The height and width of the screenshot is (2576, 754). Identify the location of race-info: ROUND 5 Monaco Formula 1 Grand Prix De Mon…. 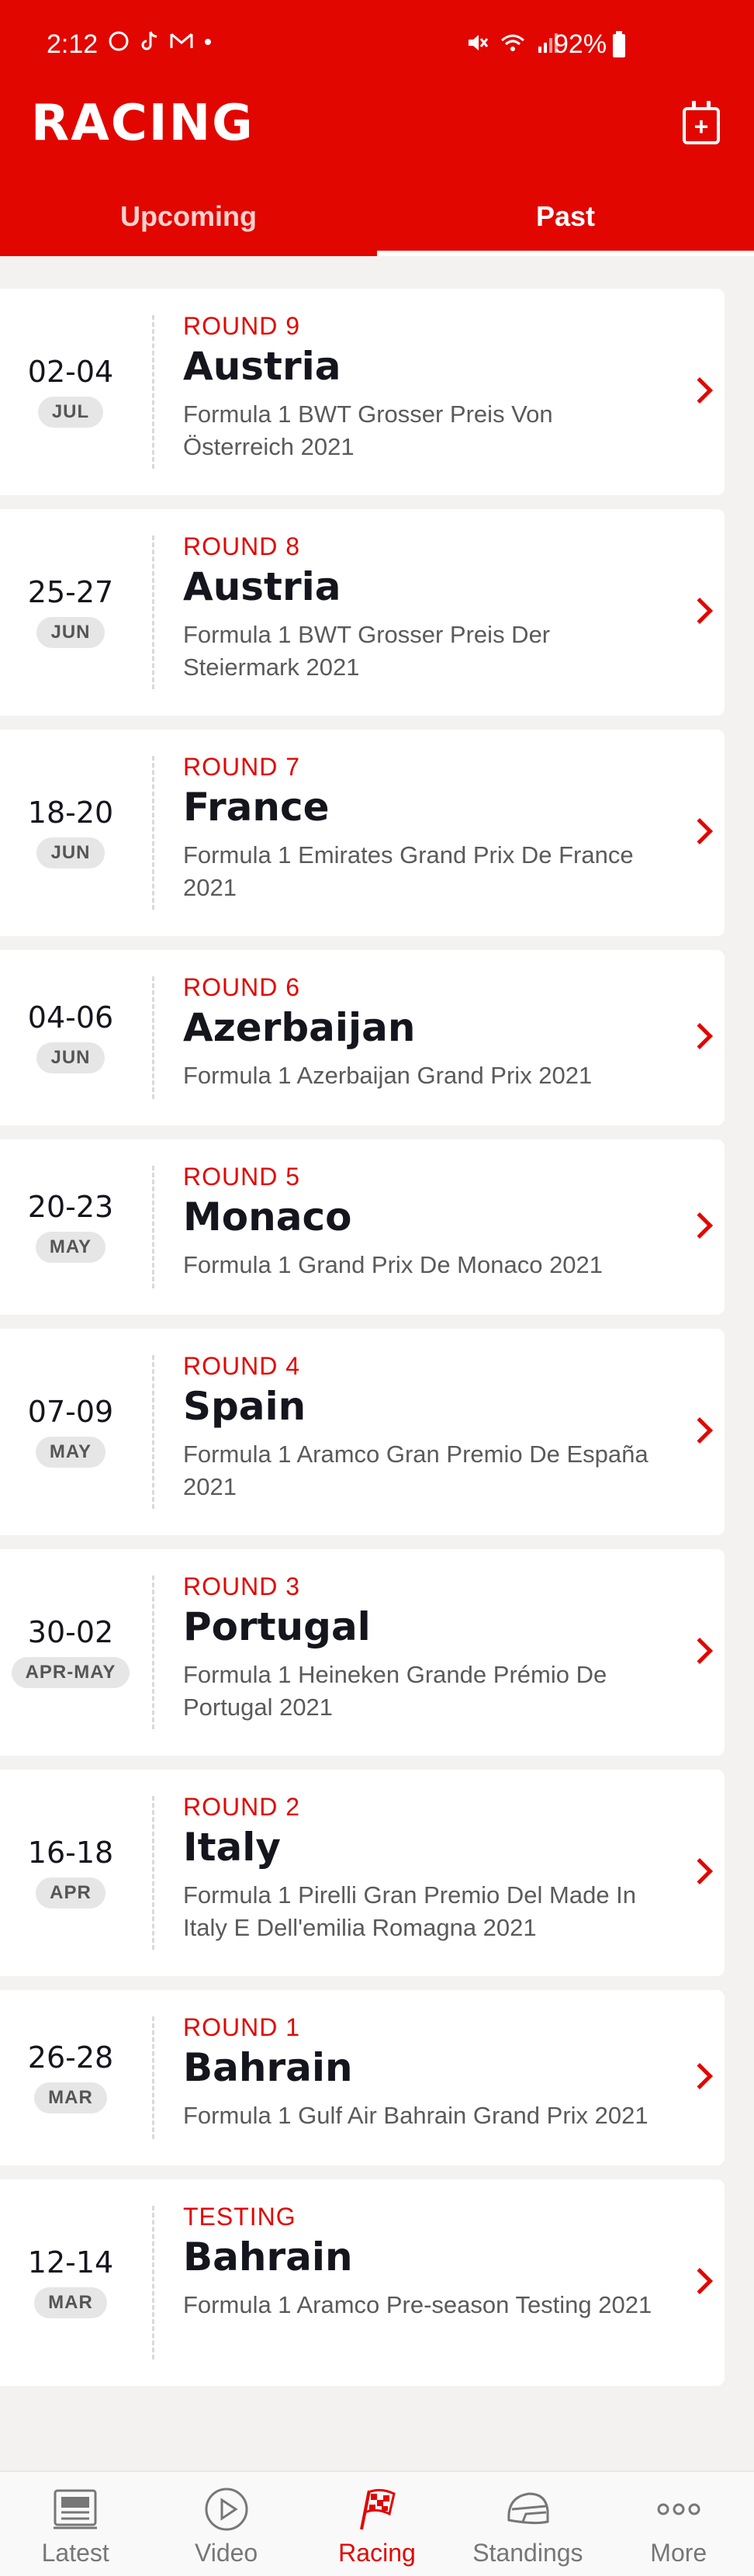
(422, 1222).